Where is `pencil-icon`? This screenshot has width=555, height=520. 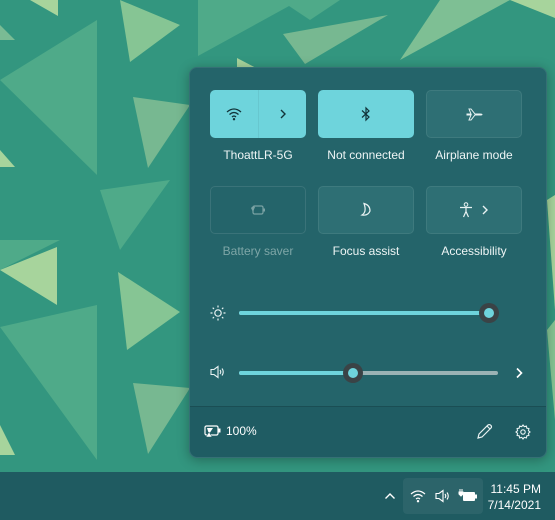
pencil-icon is located at coordinates (485, 431).